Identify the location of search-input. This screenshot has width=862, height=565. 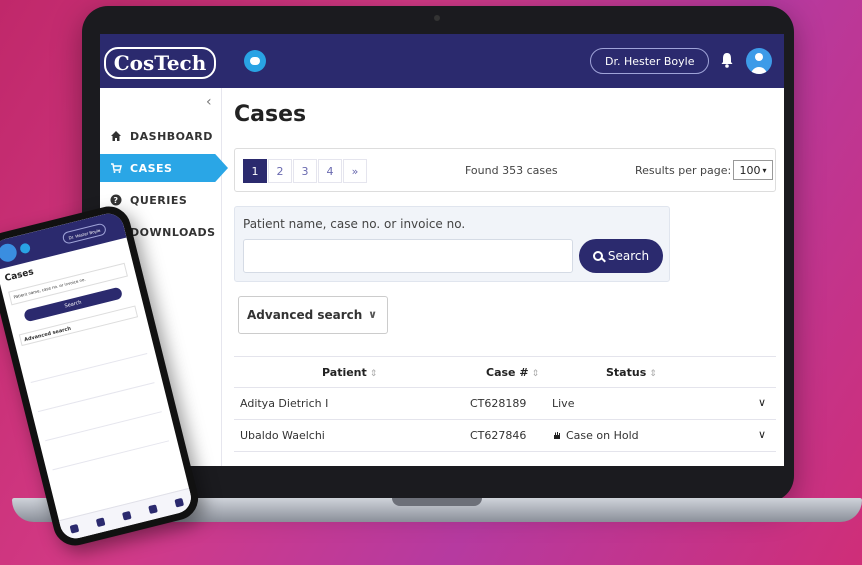
(408, 256).